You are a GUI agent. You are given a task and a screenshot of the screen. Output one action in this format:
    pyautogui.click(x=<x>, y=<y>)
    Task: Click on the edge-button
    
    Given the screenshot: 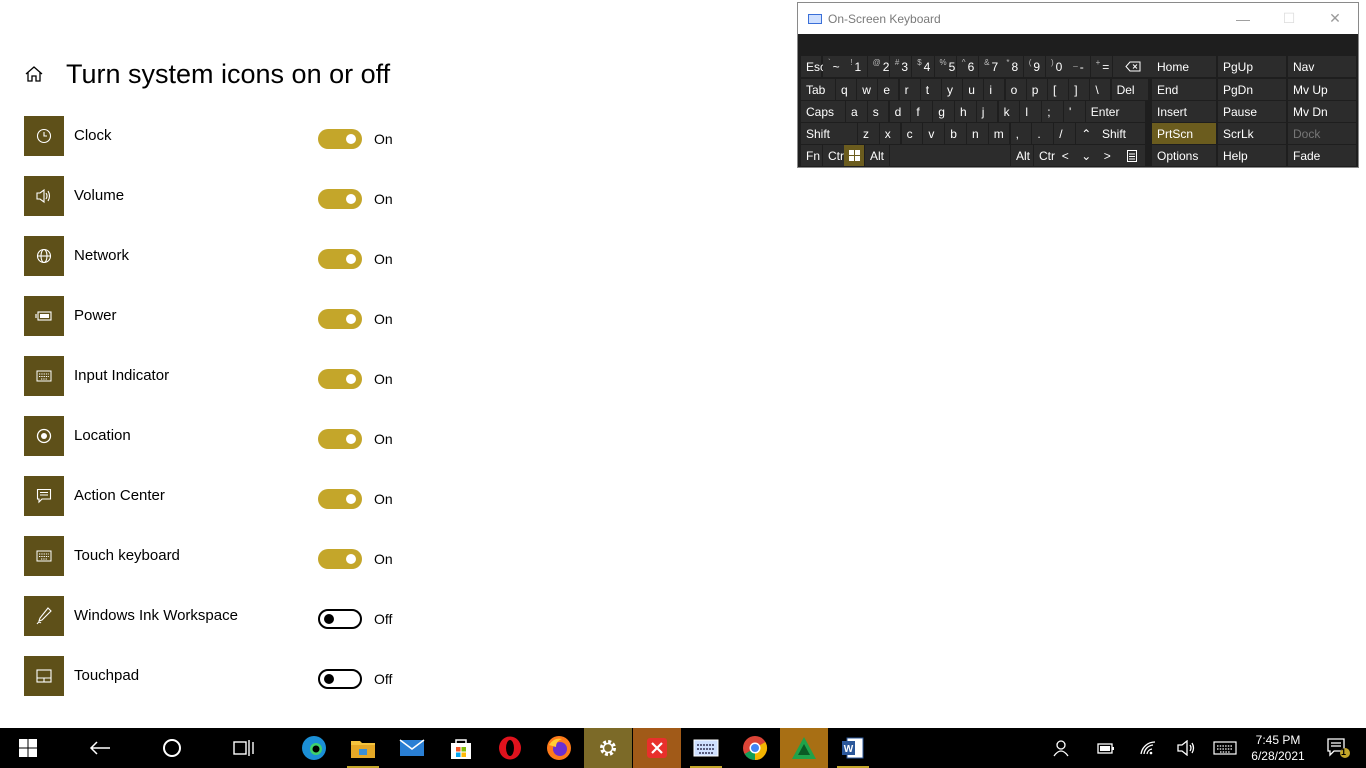 What is the action you would take?
    pyautogui.click(x=314, y=748)
    